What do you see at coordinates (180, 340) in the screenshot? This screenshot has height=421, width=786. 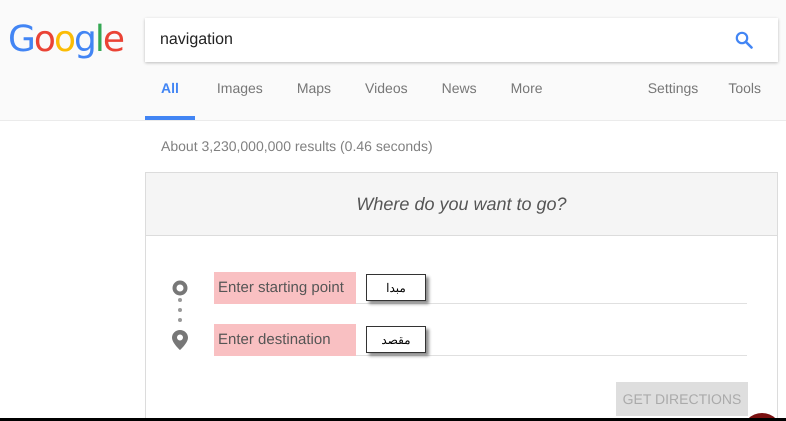 I see `map-pin-icon` at bounding box center [180, 340].